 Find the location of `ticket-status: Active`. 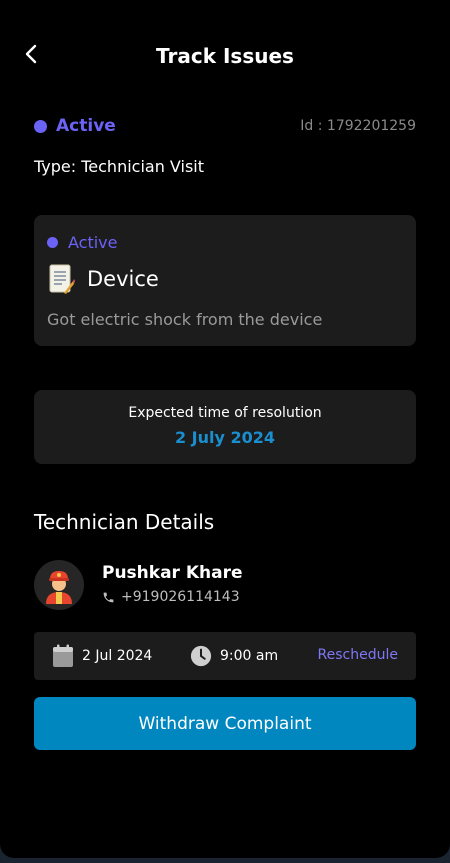

ticket-status: Active is located at coordinates (75, 126).